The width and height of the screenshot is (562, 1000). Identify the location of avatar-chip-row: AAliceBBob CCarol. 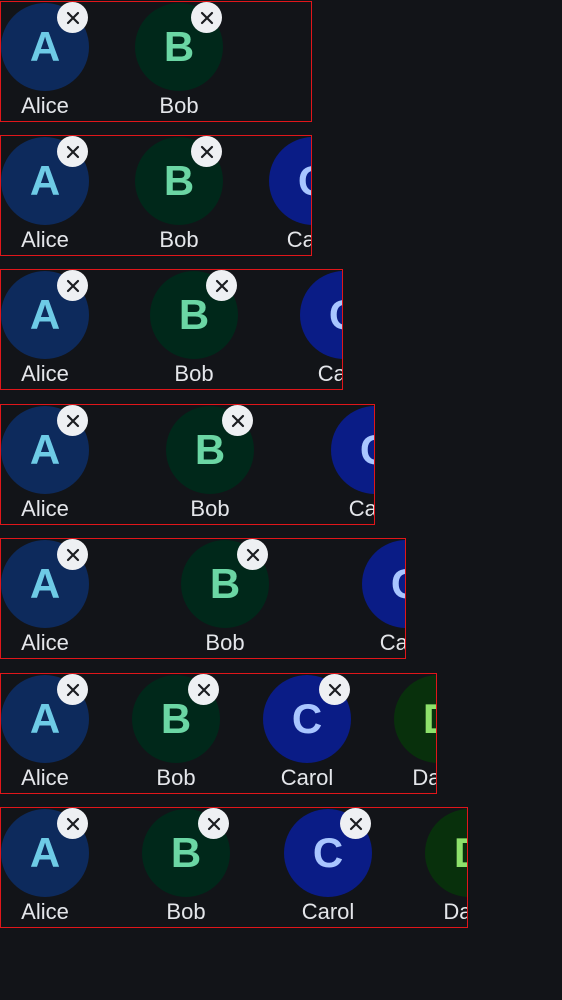
(171, 329).